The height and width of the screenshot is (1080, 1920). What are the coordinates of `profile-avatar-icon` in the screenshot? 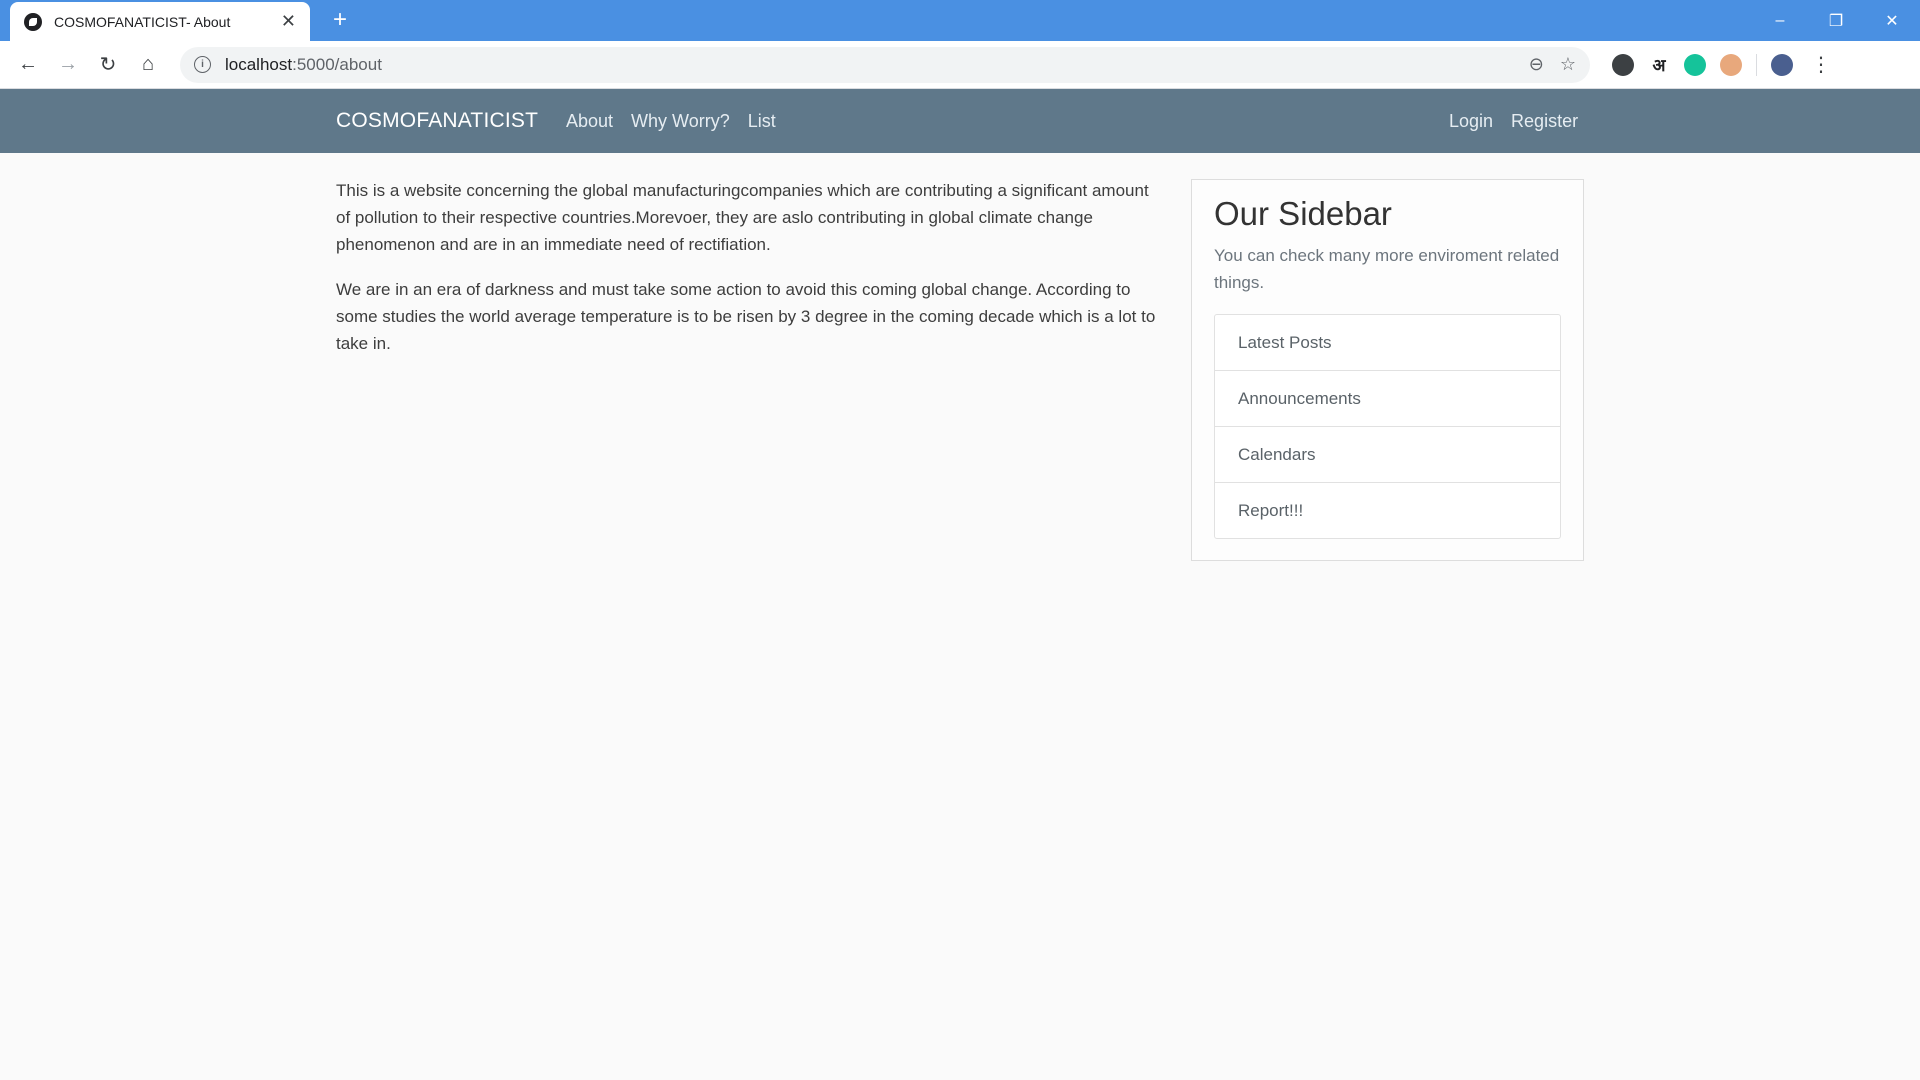 It's located at (1782, 64).